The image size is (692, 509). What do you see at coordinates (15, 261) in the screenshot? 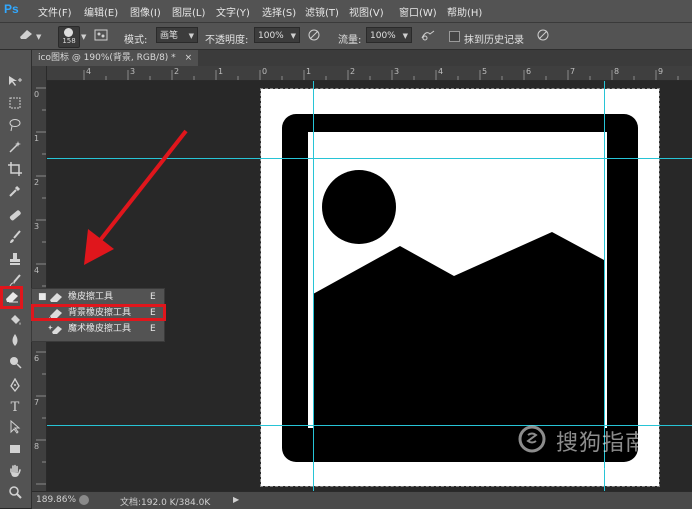
I see `clone-stamp-tool-icon` at bounding box center [15, 261].